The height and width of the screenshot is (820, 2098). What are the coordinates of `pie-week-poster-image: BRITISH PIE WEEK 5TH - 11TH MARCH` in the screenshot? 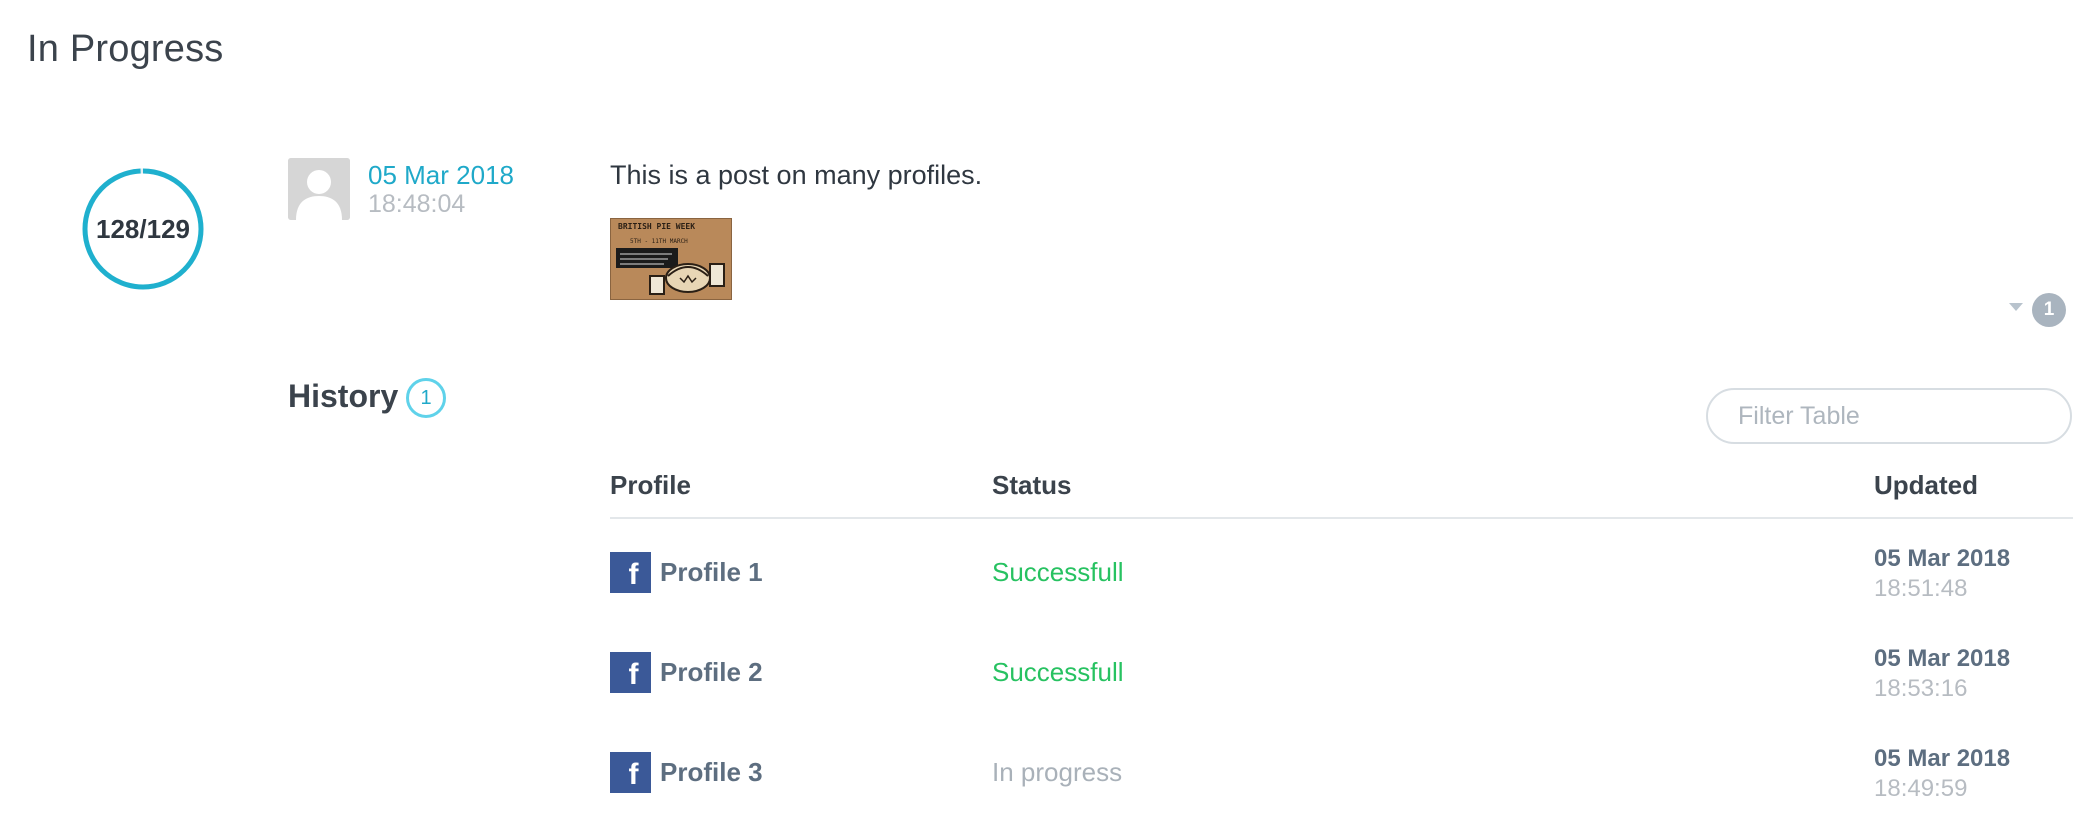 It's located at (671, 259).